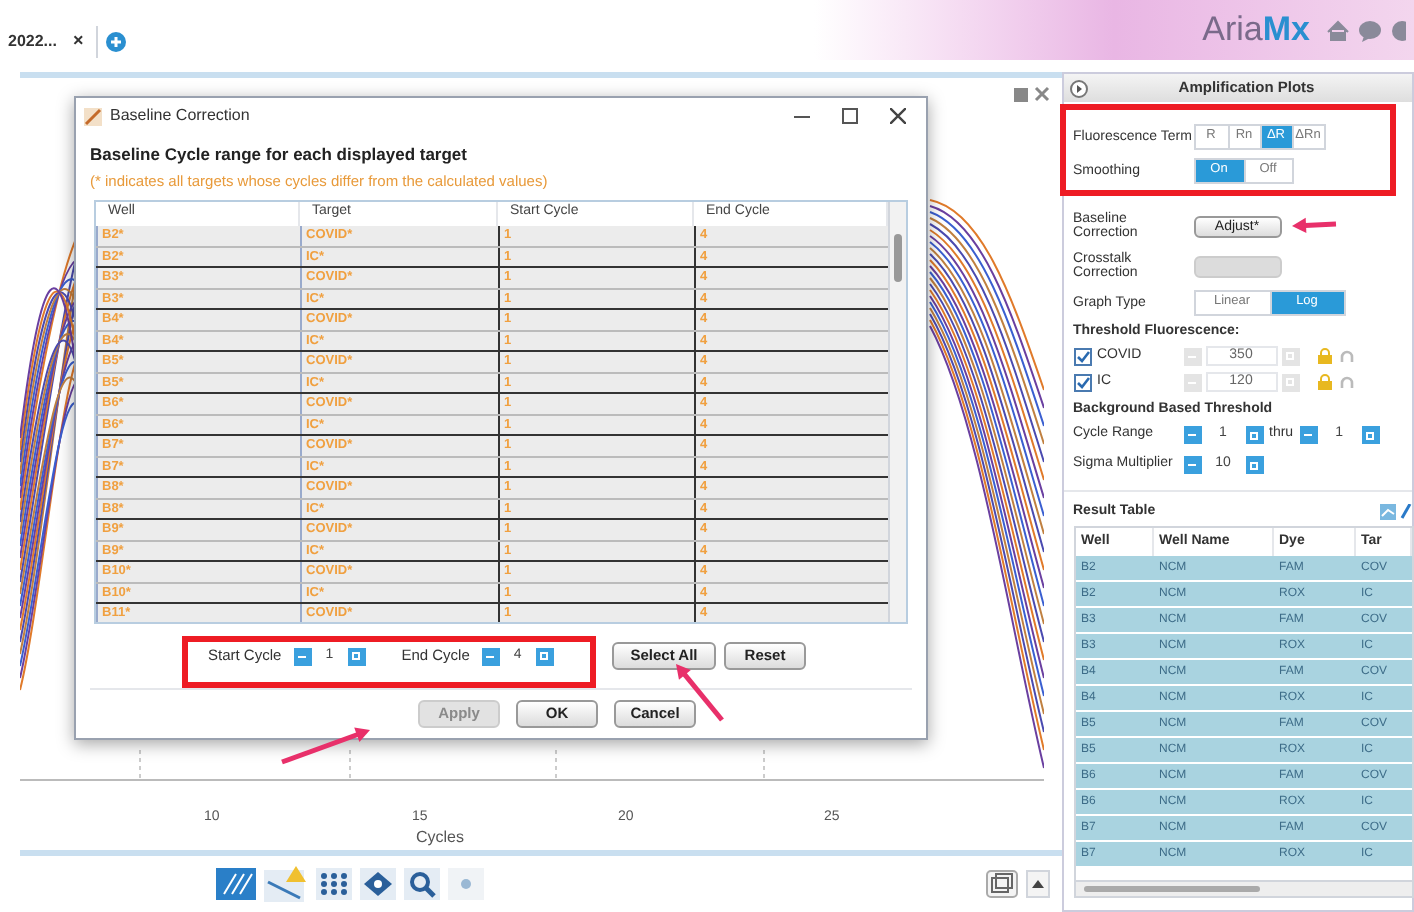 The width and height of the screenshot is (1414, 912). What do you see at coordinates (1078, 88) in the screenshot?
I see `play-icon` at bounding box center [1078, 88].